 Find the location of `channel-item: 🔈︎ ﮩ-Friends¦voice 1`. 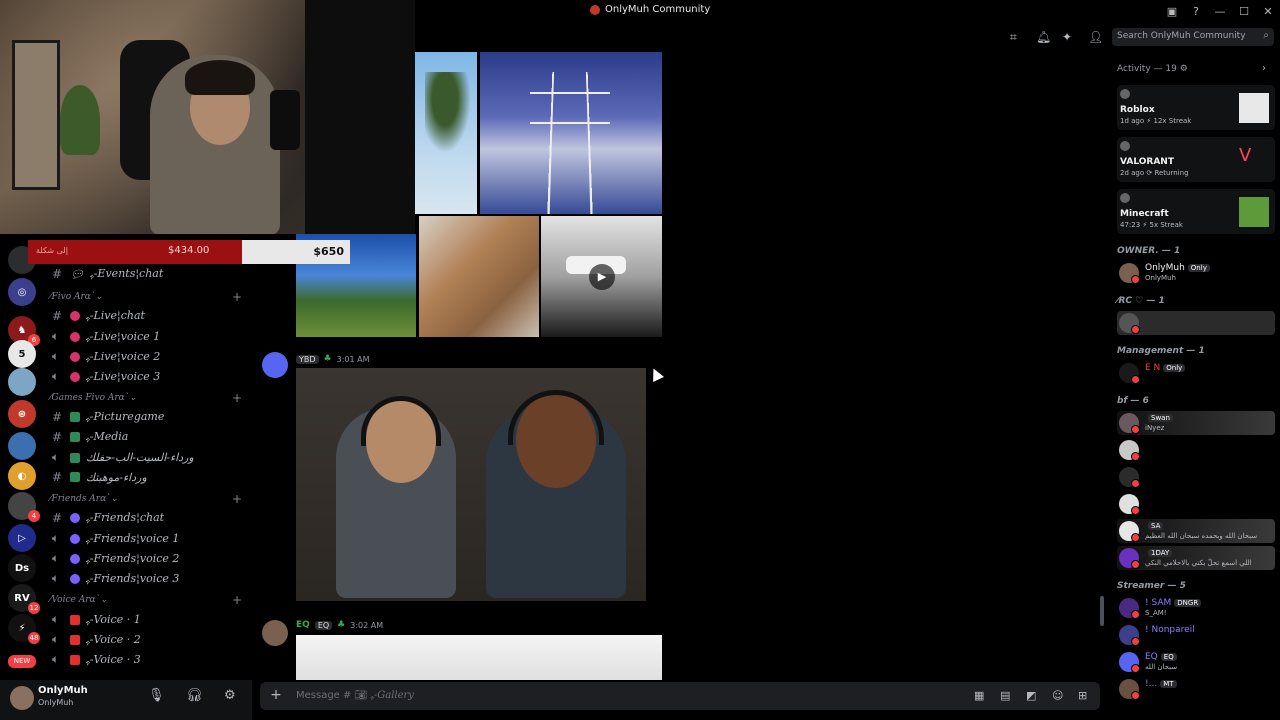

channel-item: 🔈︎ ﮩ-Friends¦voice 1 is located at coordinates (115, 538).